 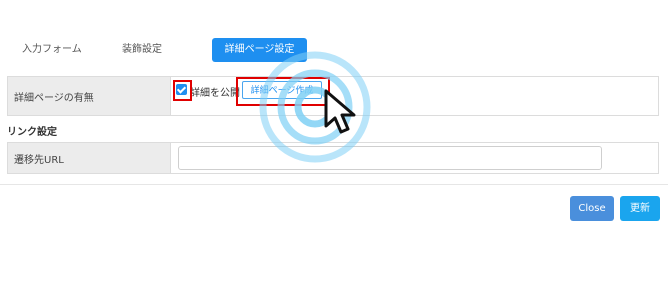 What do you see at coordinates (640, 208) in the screenshot?
I see `update-button: 更新` at bounding box center [640, 208].